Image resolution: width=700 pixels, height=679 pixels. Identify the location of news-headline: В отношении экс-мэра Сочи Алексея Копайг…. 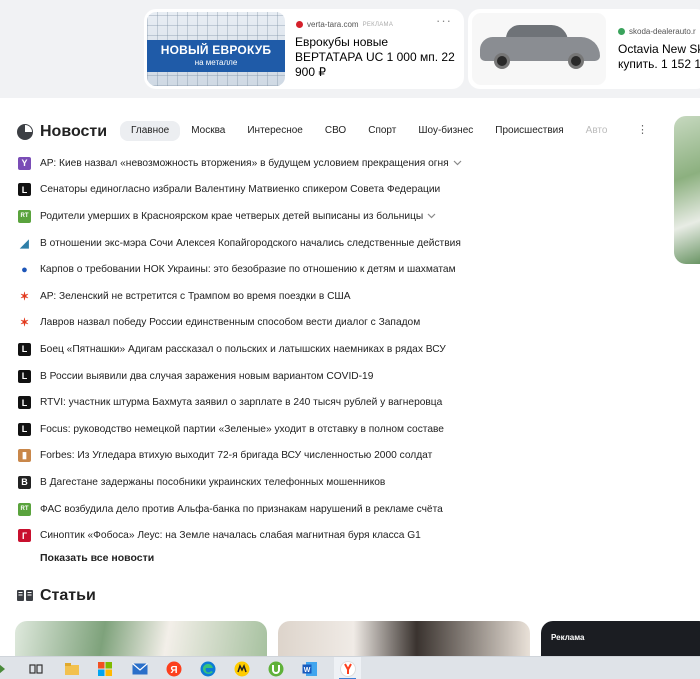
(250, 243).